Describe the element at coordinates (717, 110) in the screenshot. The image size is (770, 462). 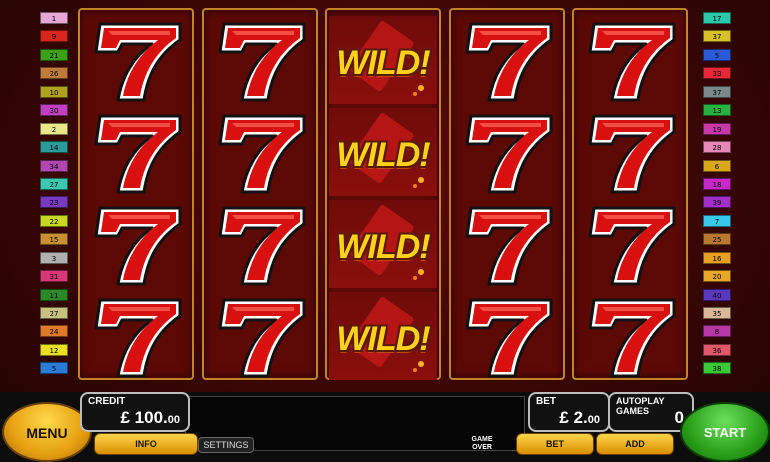
I see `payline-badge: 13` at that location.